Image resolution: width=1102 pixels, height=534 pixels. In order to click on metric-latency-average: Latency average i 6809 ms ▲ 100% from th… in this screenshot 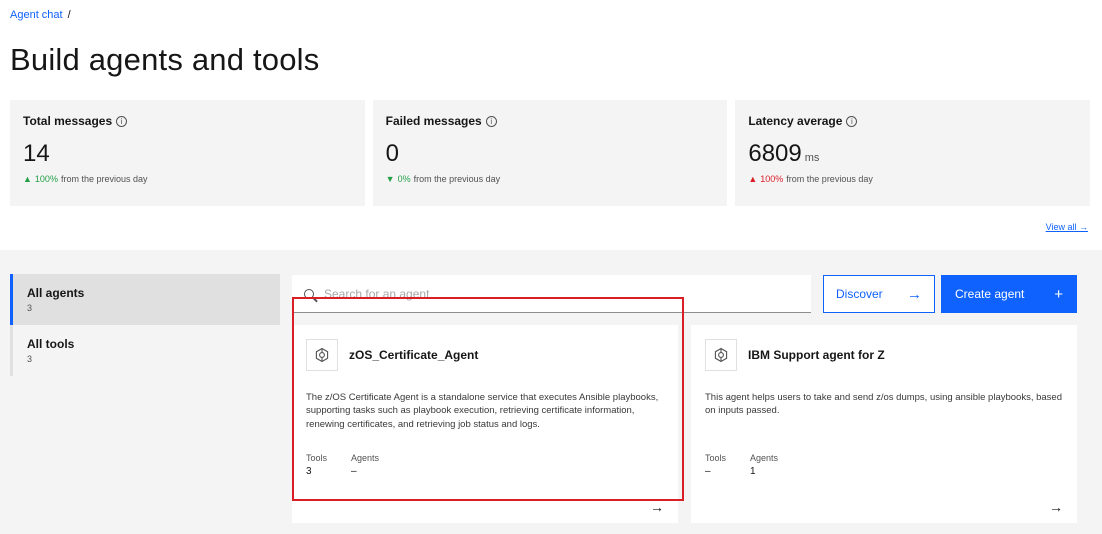, I will do `click(913, 153)`.